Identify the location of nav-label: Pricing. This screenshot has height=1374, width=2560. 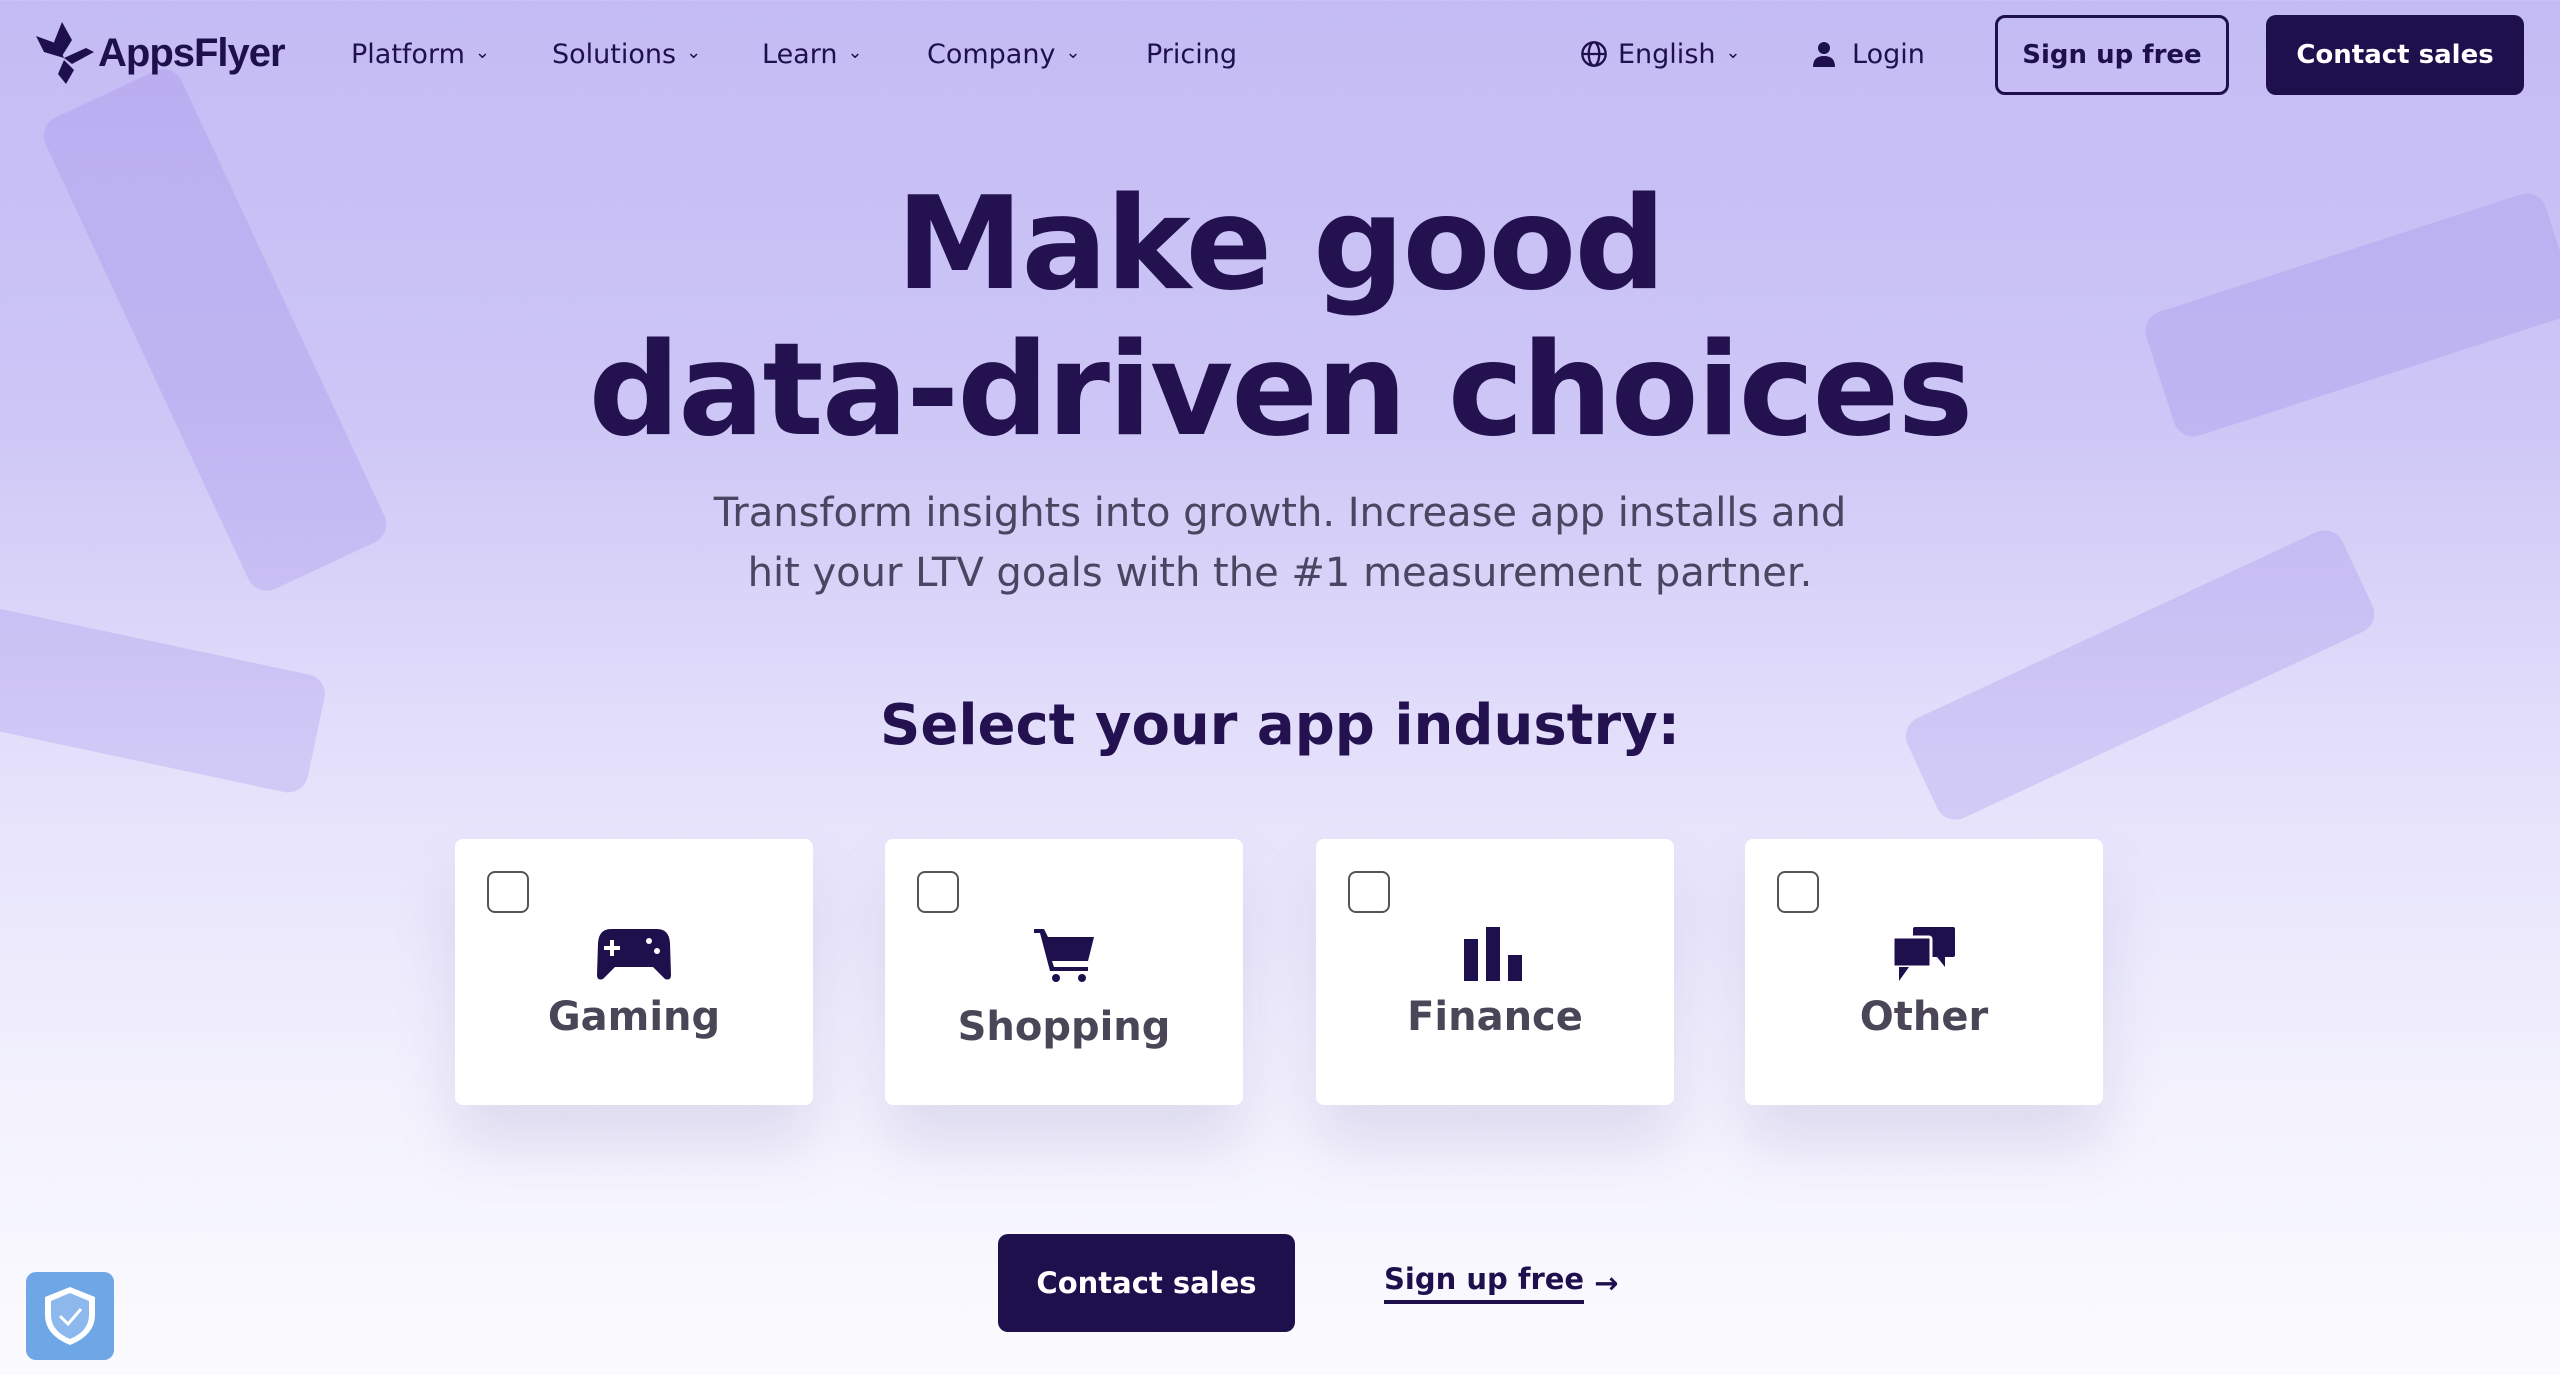
(1192, 54).